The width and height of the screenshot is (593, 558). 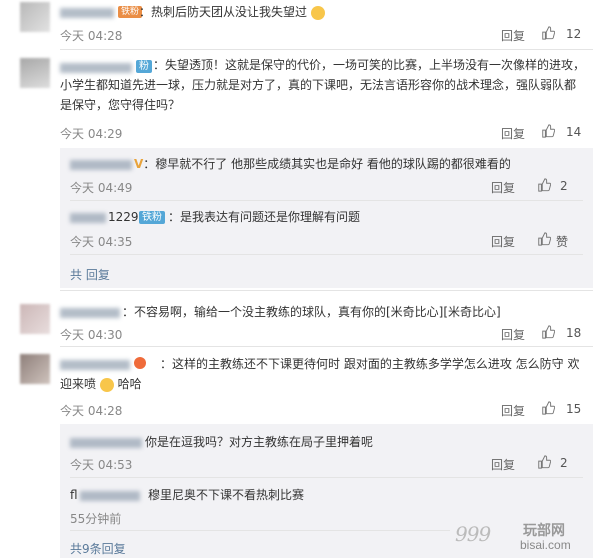 What do you see at coordinates (152, 217) in the screenshot?
I see `fan-badge: 铁粉` at bounding box center [152, 217].